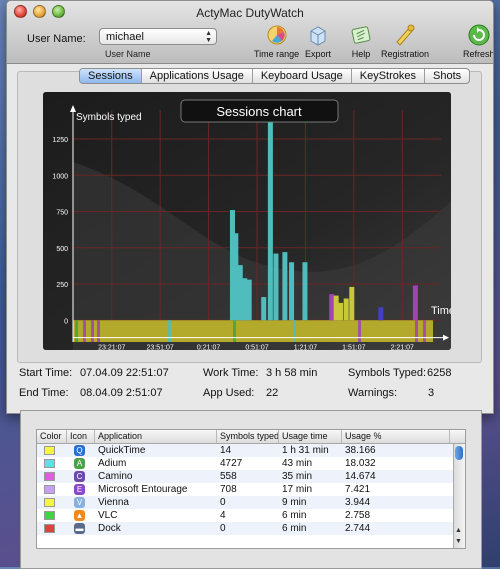  I want to click on time-range-button: Time range, so click(276, 41).